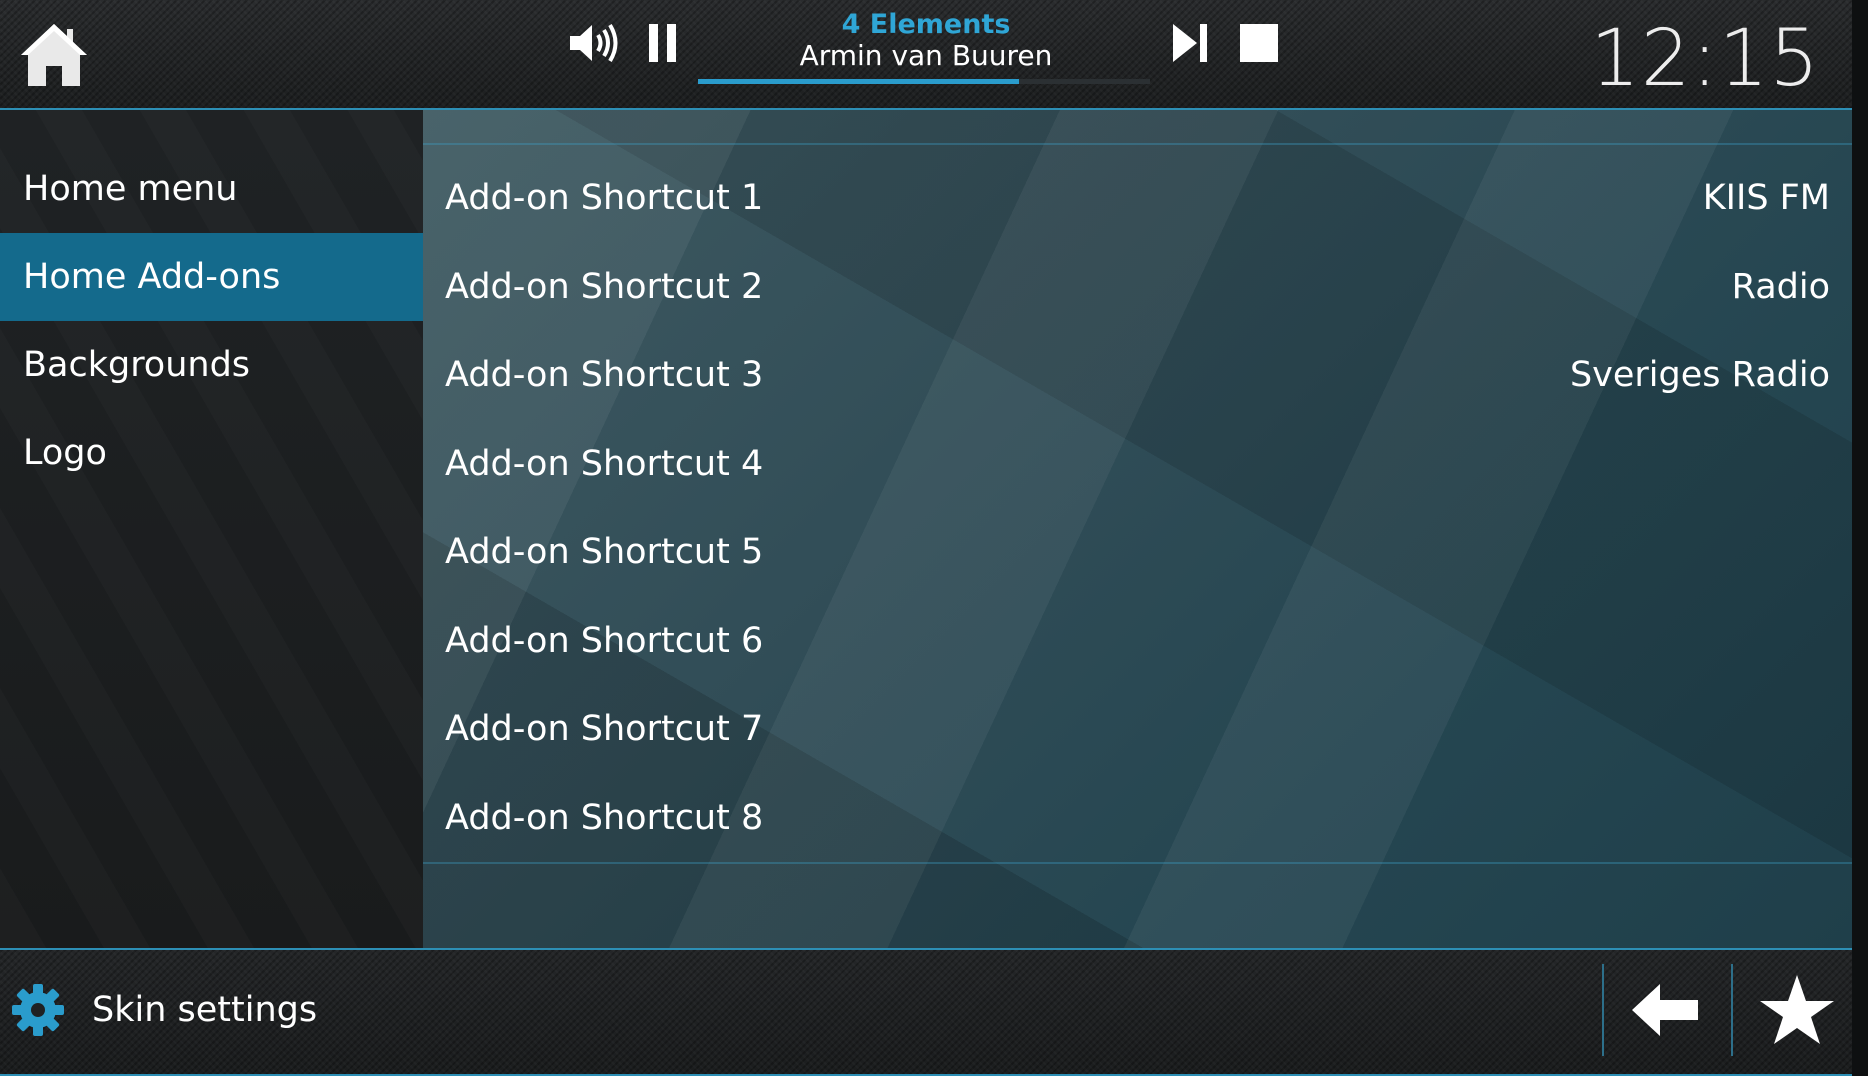  What do you see at coordinates (1766, 198) in the screenshot?
I see `list-item-value: KIIS FM` at bounding box center [1766, 198].